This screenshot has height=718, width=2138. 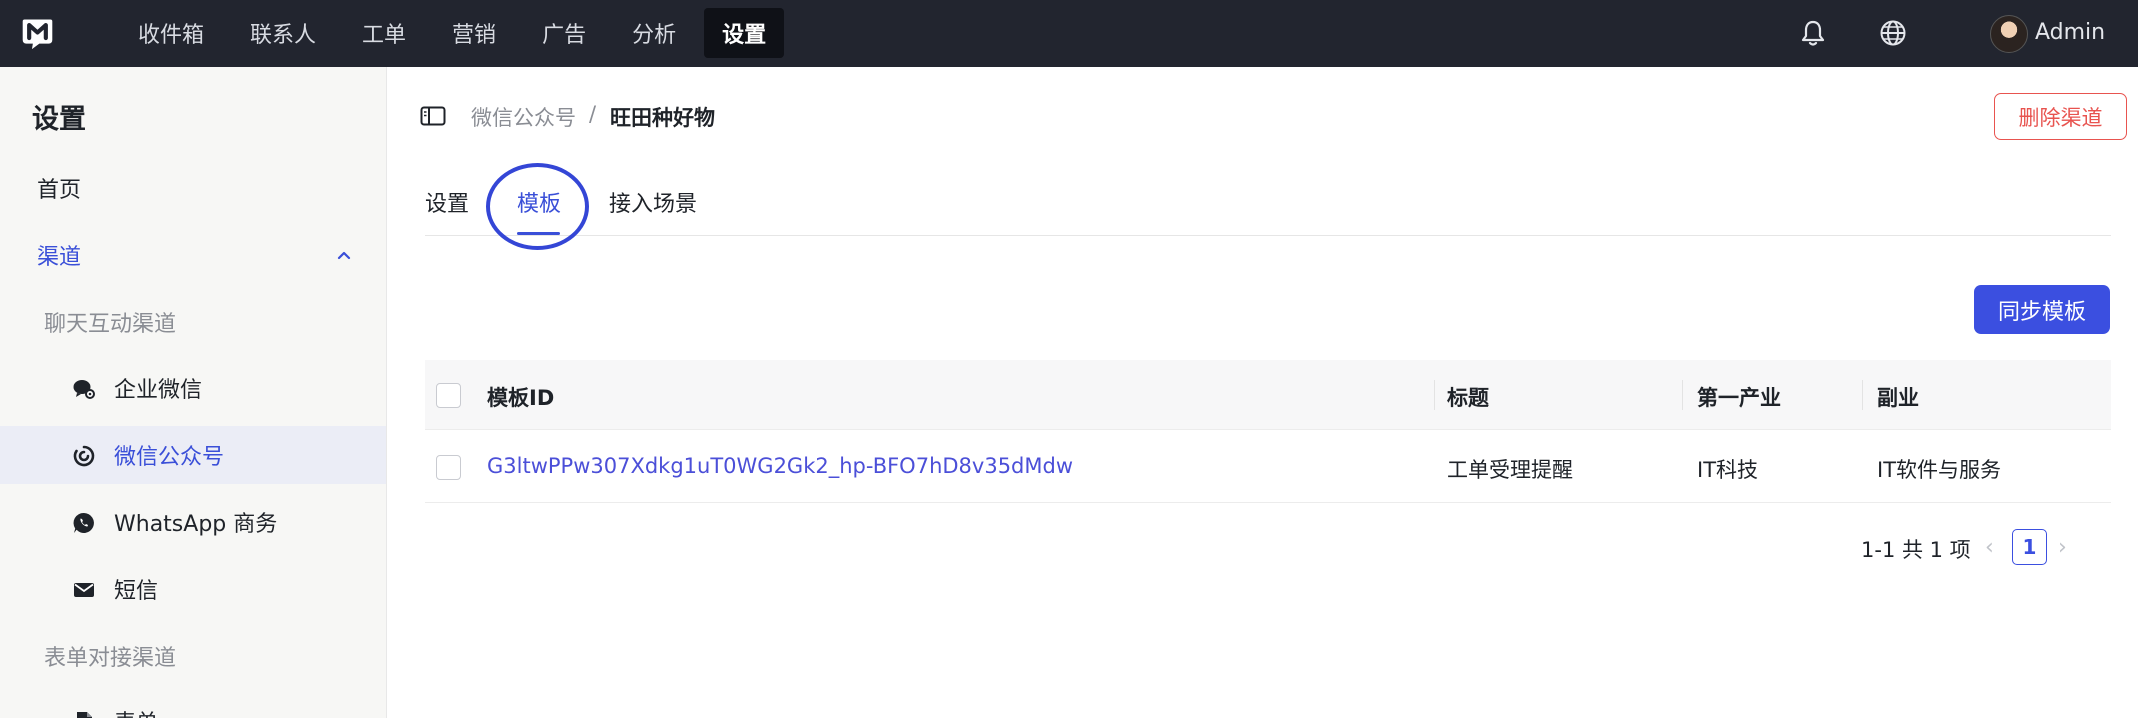 I want to click on chevron-up-icon, so click(x=344, y=255).